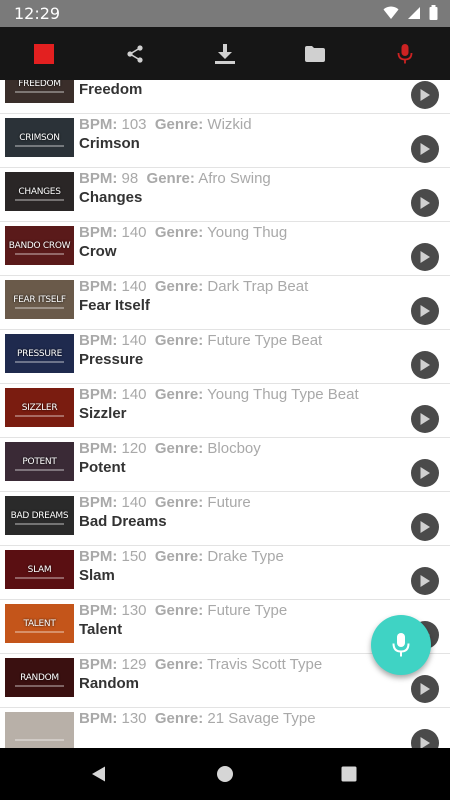  I want to click on thumbnail-title: RANDOM, so click(39, 678).